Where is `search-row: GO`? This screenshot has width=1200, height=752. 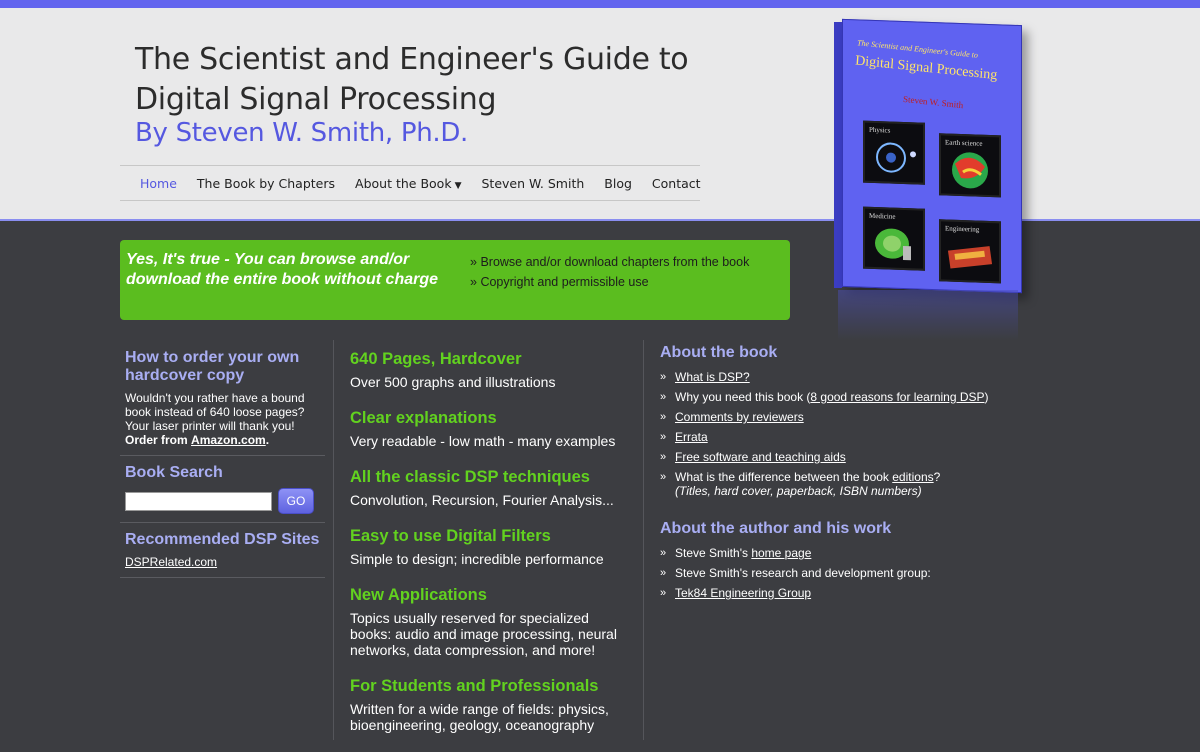 search-row: GO is located at coordinates (222, 501).